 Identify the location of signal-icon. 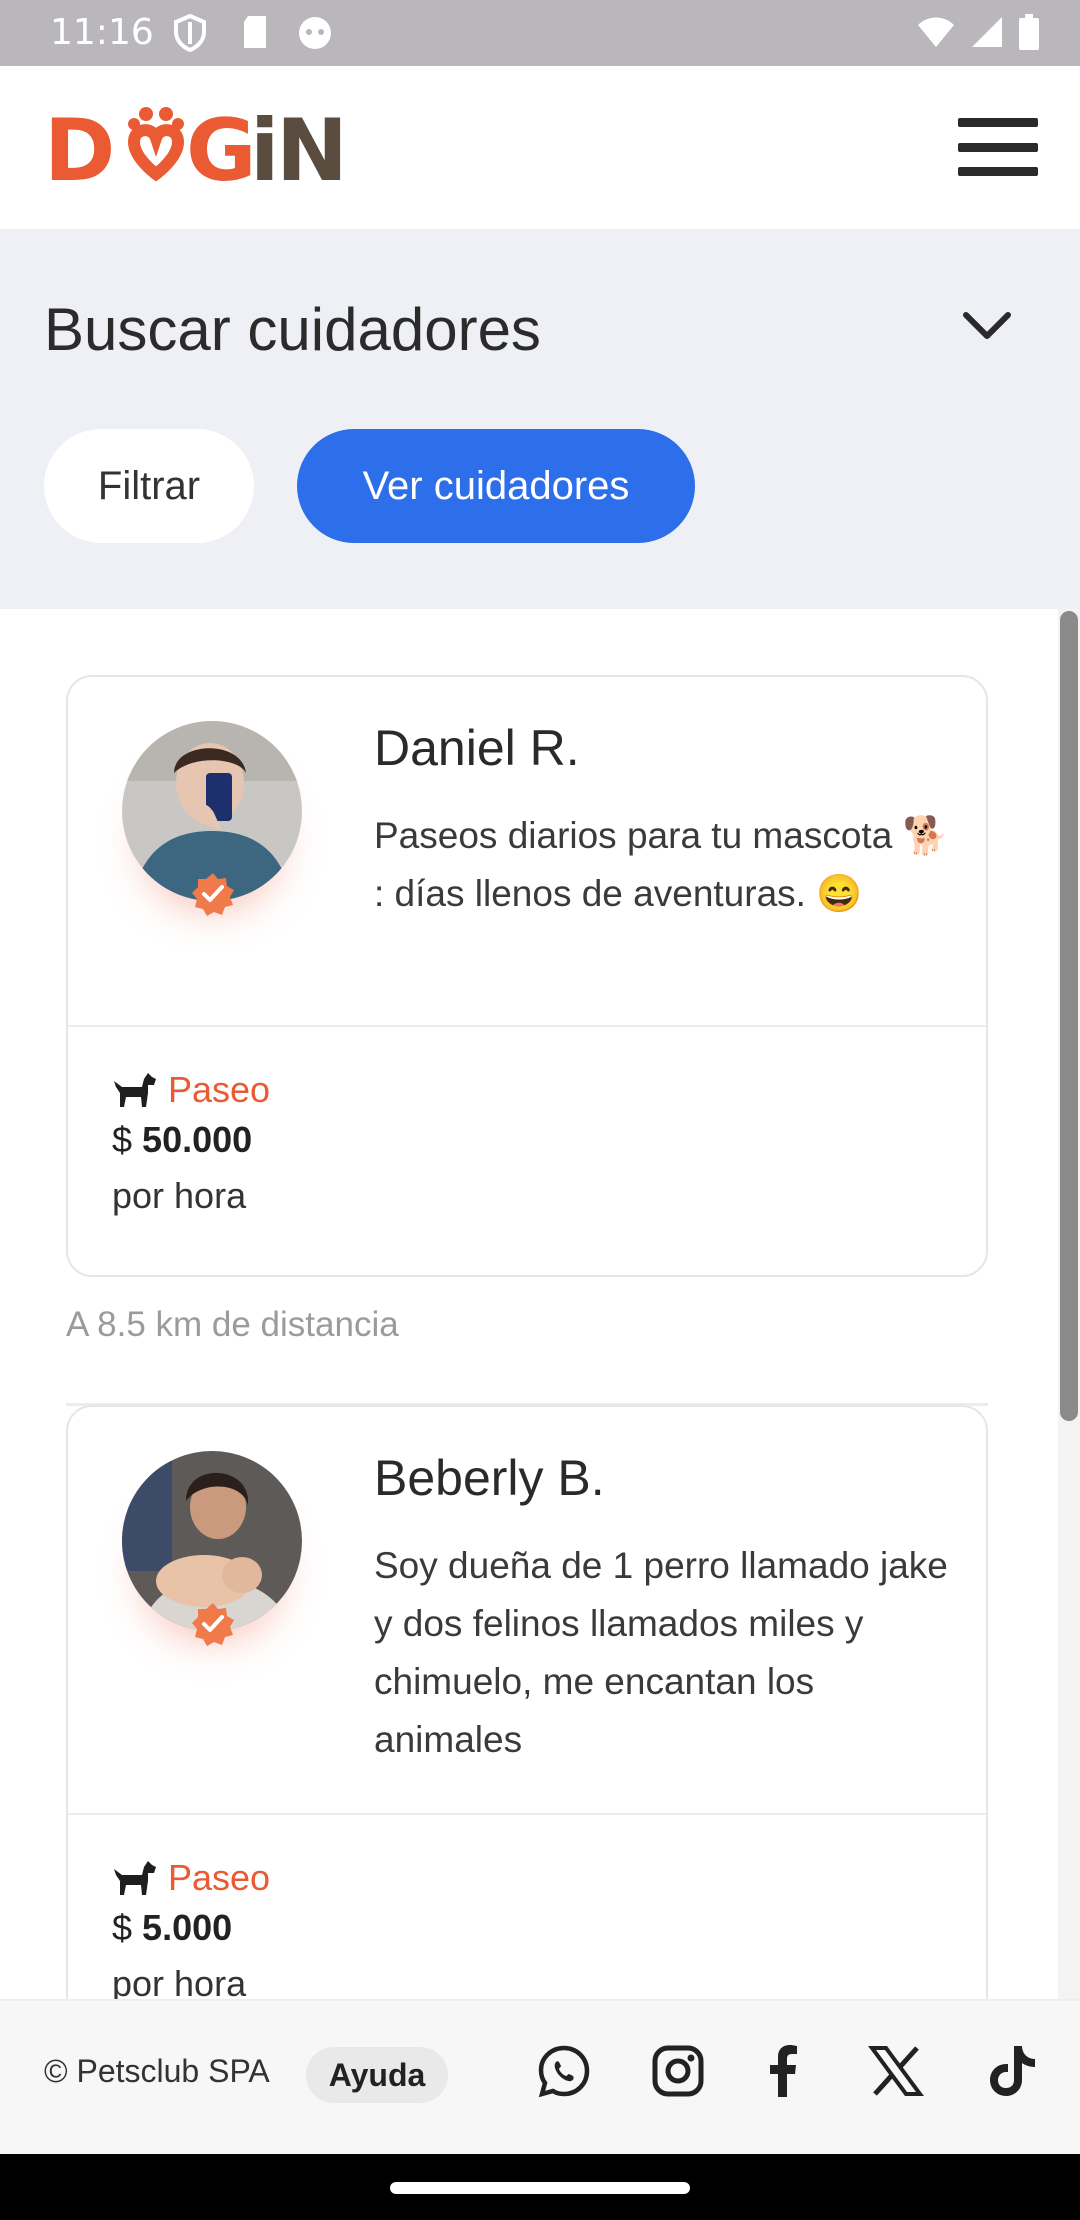
(987, 32).